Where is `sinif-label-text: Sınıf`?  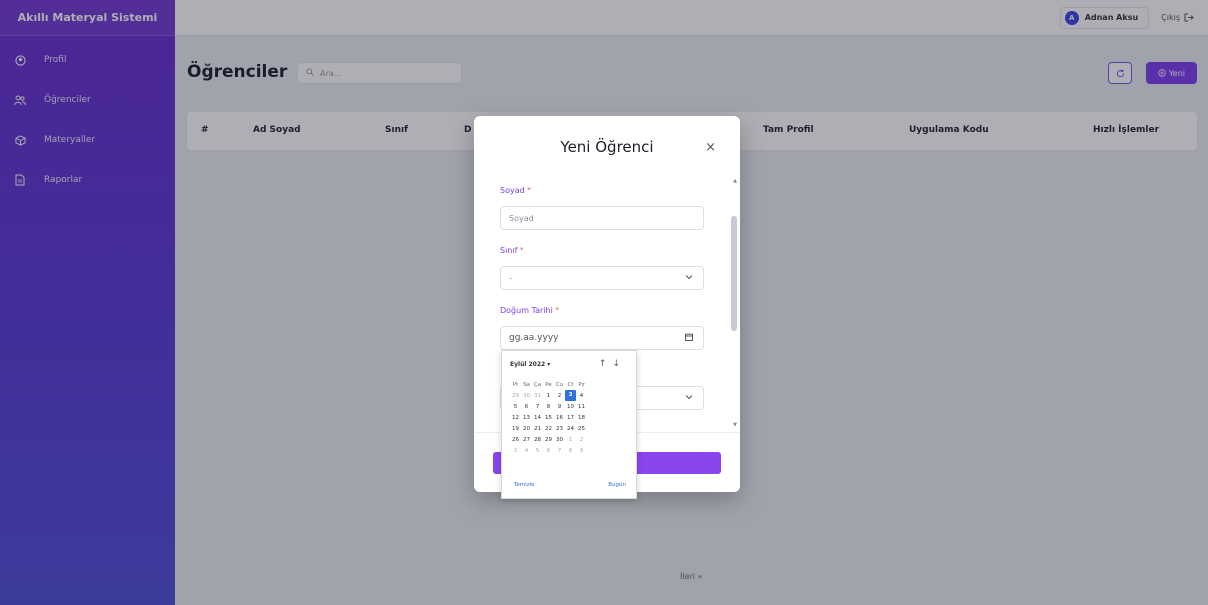
sinif-label-text: Sınıf is located at coordinates (509, 250).